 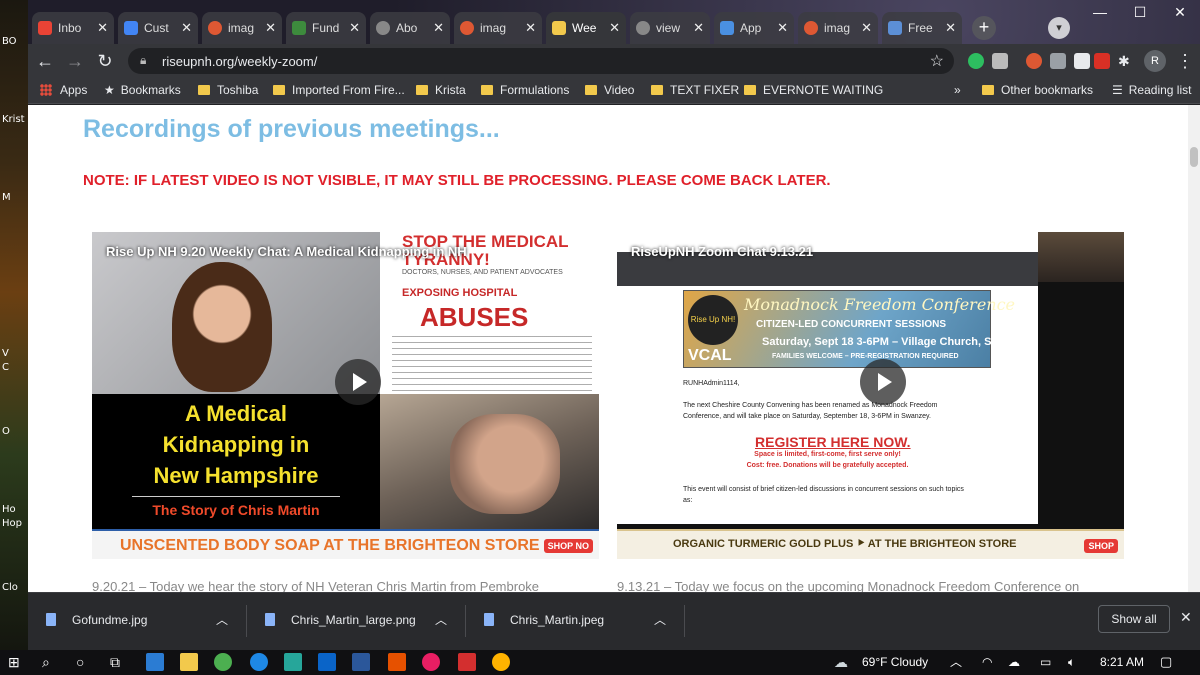 What do you see at coordinates (609, 90) in the screenshot?
I see `bookmark-folder: Video` at bounding box center [609, 90].